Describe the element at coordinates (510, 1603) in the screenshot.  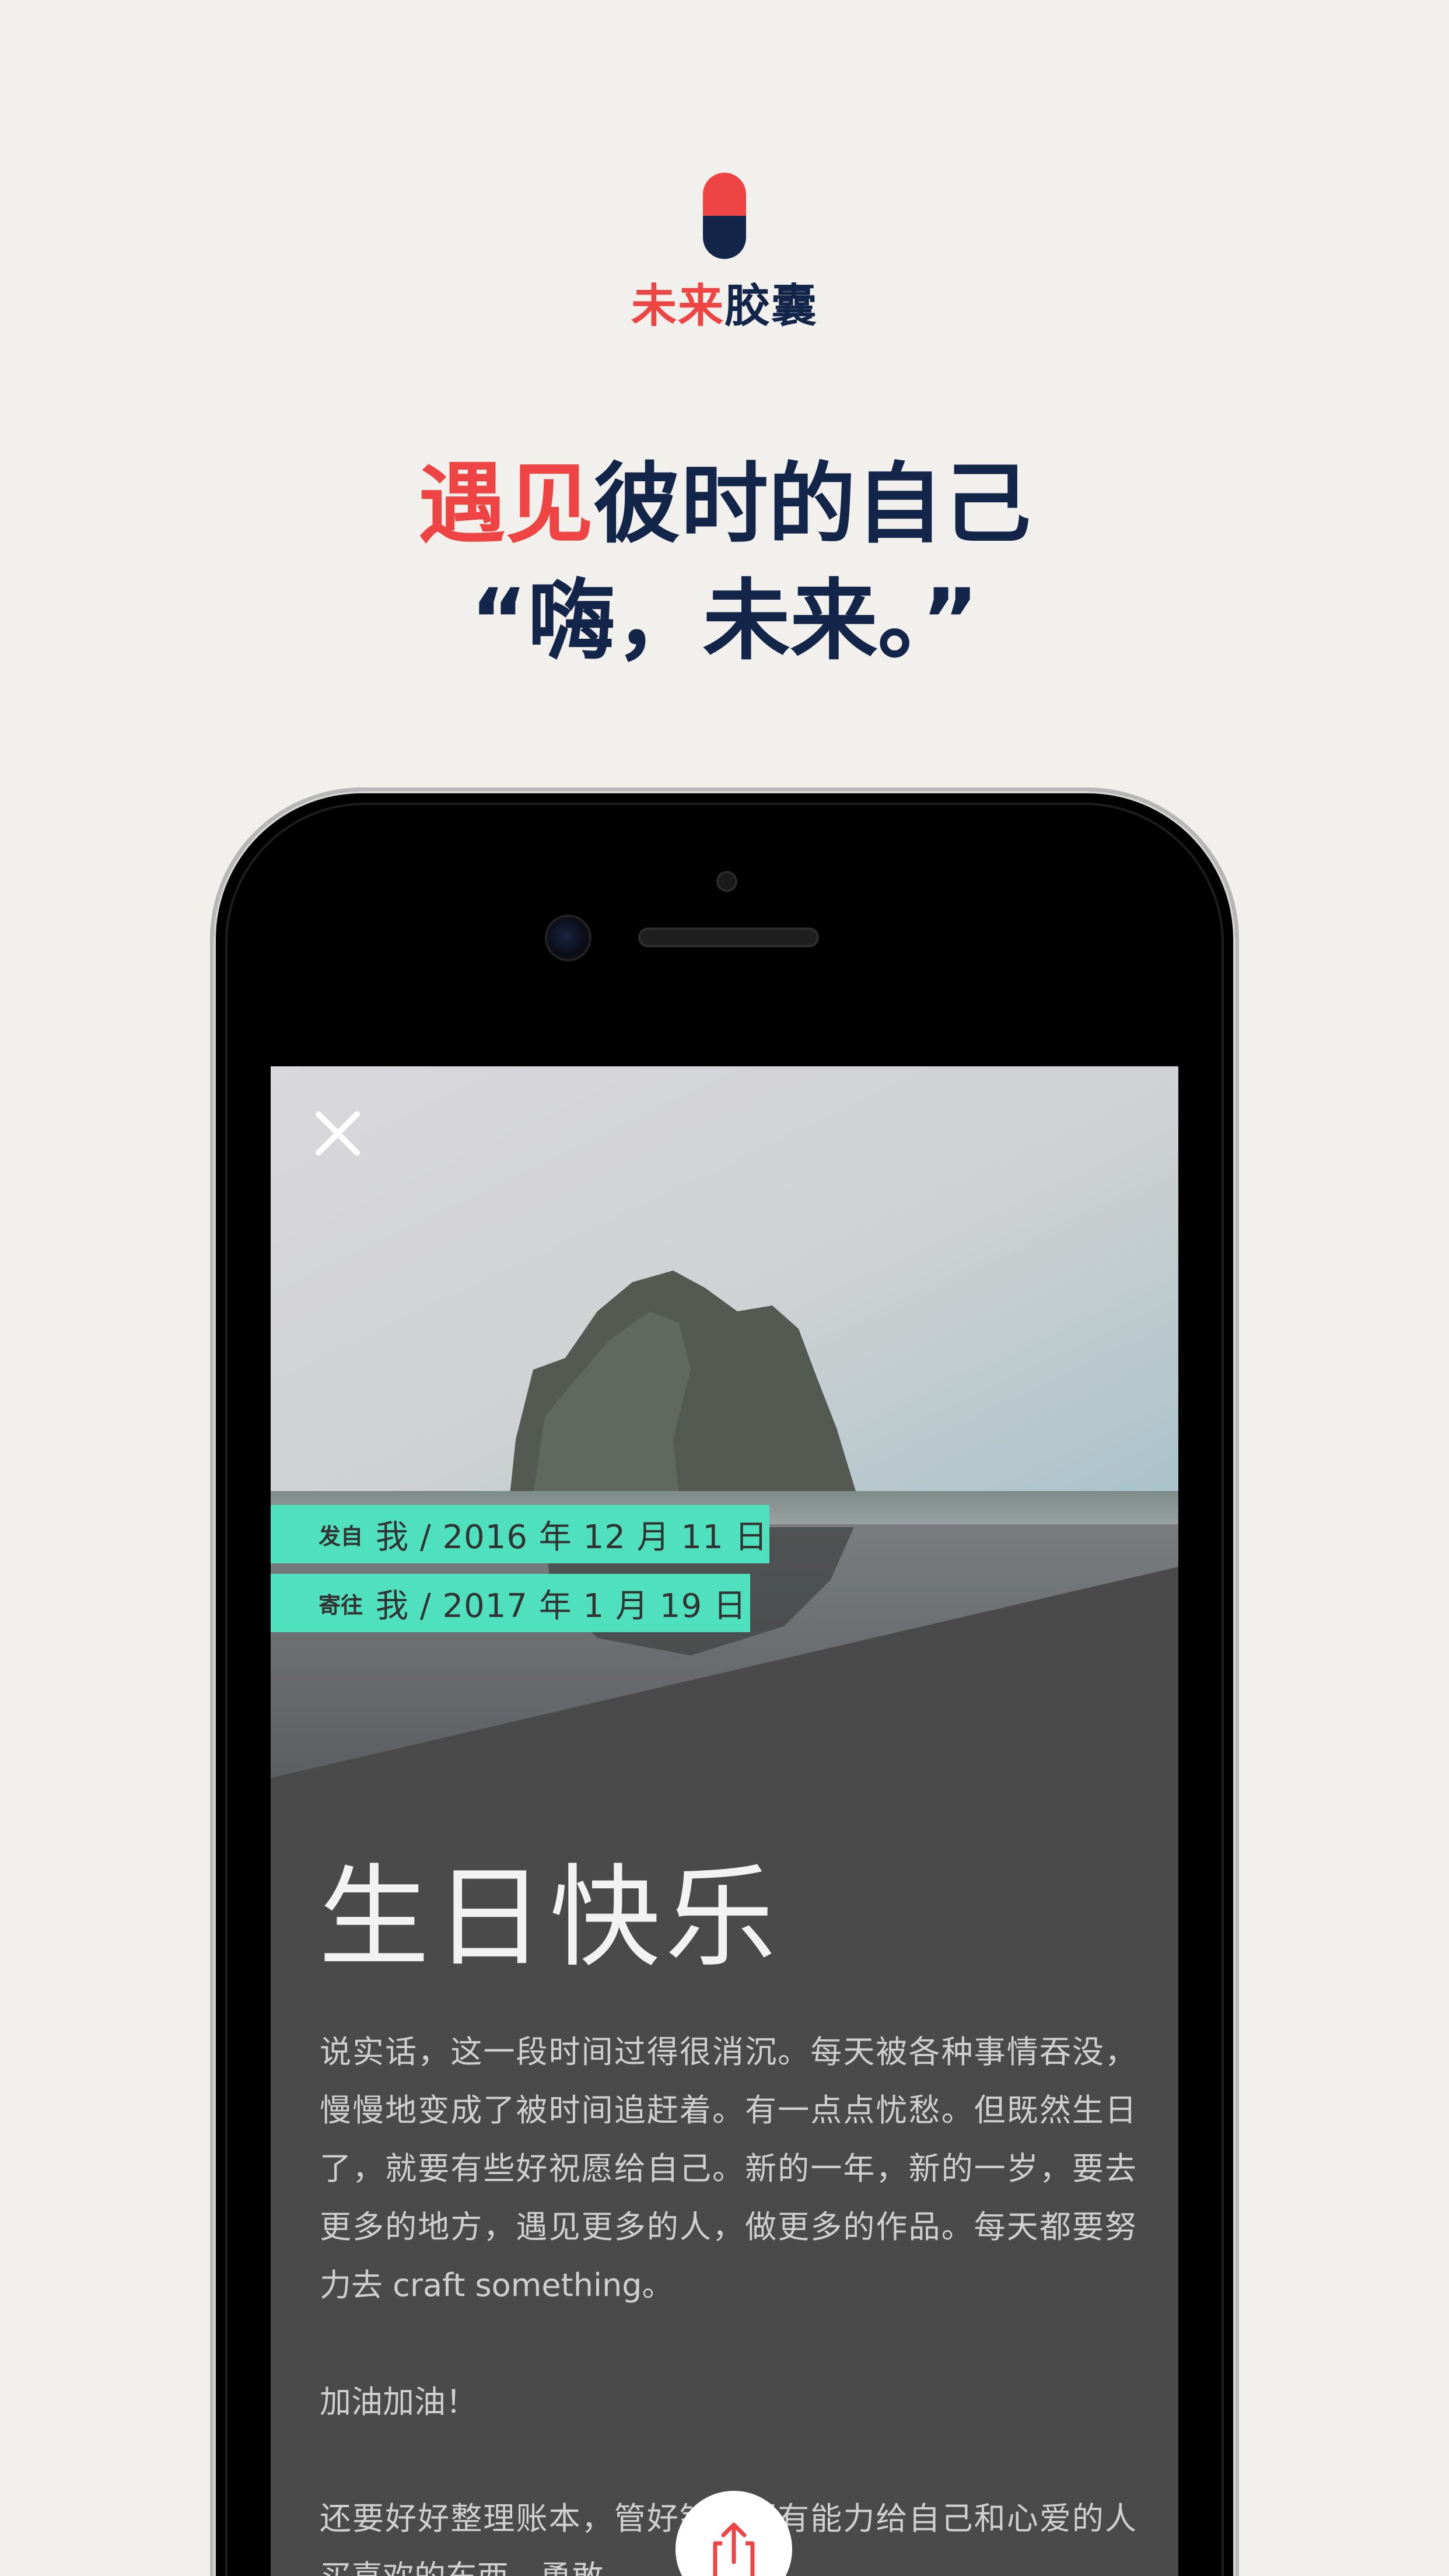
I see `sent-to-tag: 寄往 我 / 2017 年 1 月 19 日` at that location.